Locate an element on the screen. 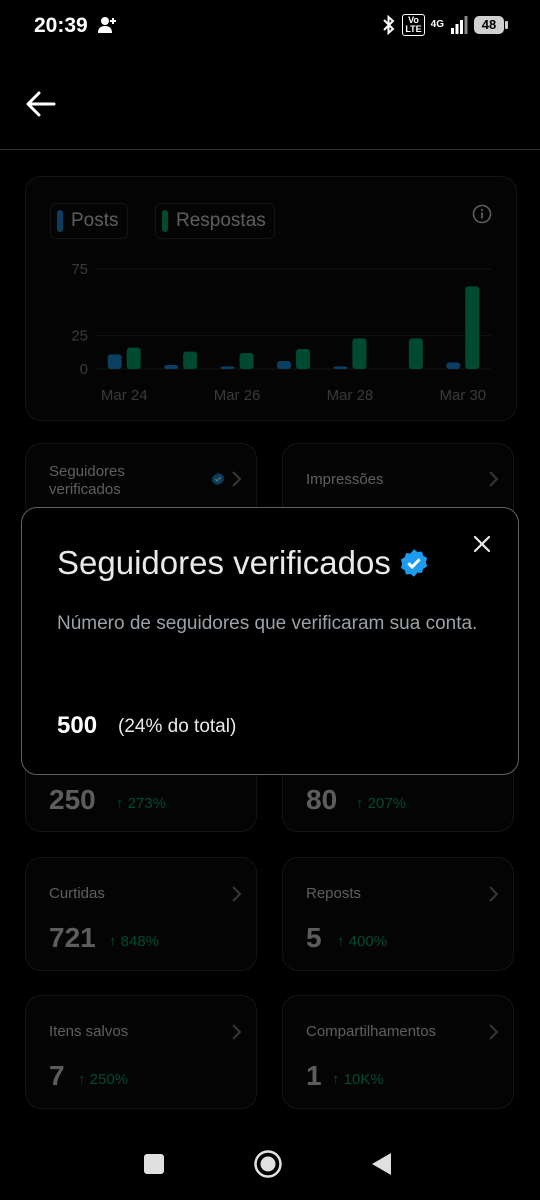  system-nav-bar is located at coordinates (270, 1164).